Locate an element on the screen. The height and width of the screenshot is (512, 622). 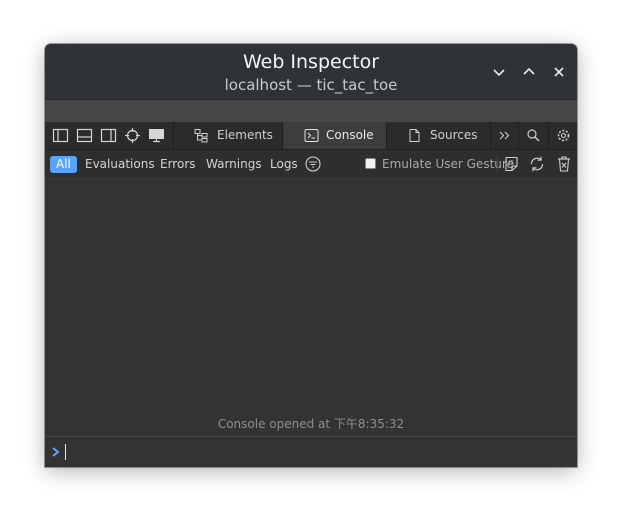
maximize-button is located at coordinates (529, 72).